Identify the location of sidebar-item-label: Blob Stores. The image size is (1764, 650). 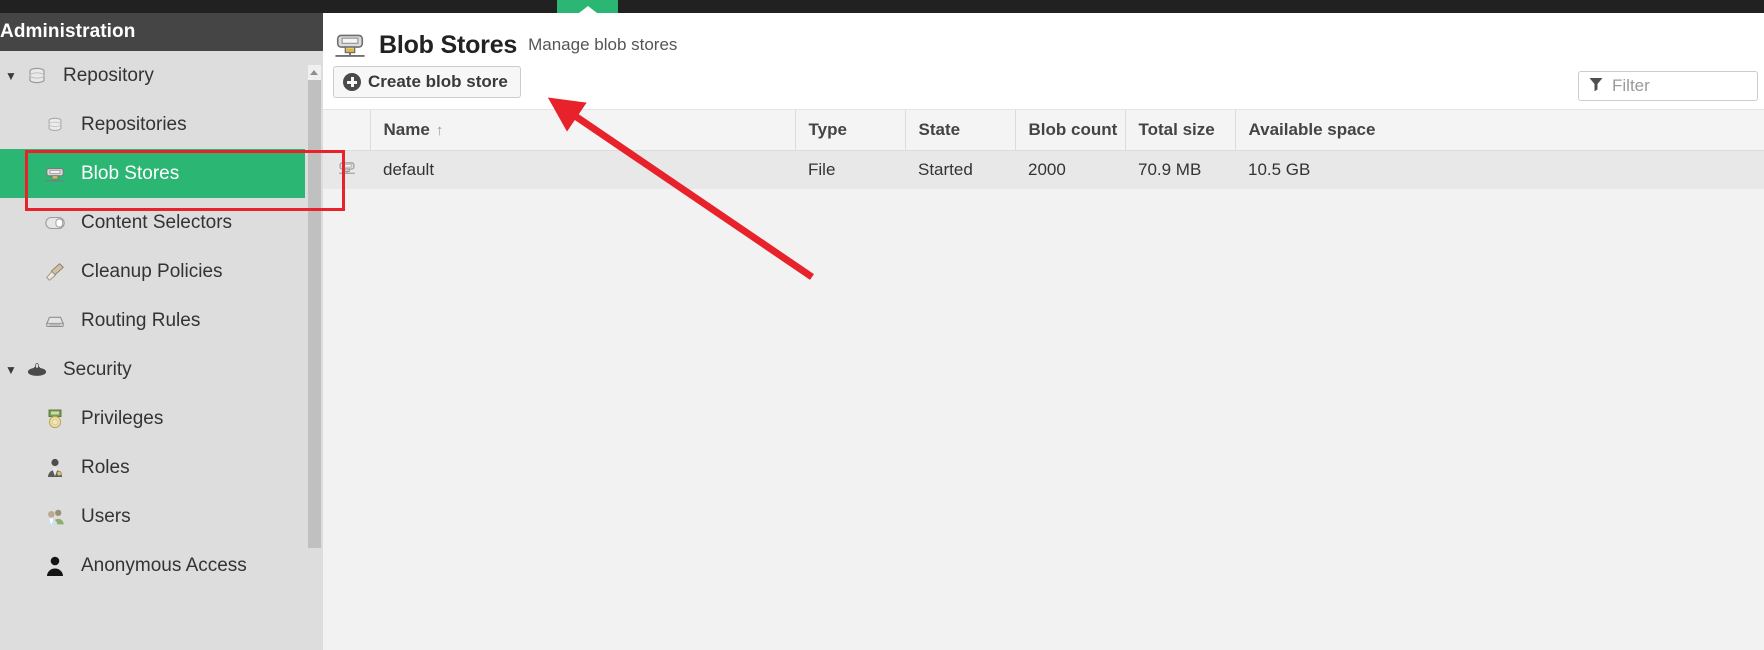
(130, 173).